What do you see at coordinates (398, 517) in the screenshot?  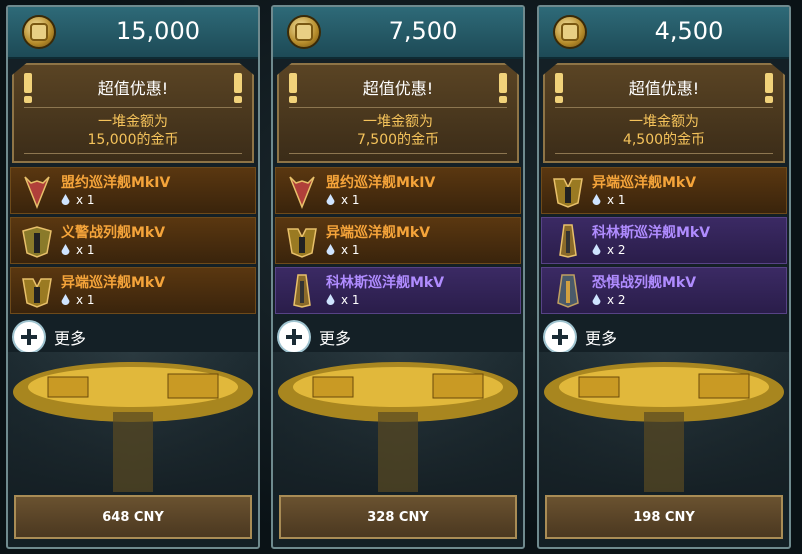 I see `price-button: 328 CNY` at bounding box center [398, 517].